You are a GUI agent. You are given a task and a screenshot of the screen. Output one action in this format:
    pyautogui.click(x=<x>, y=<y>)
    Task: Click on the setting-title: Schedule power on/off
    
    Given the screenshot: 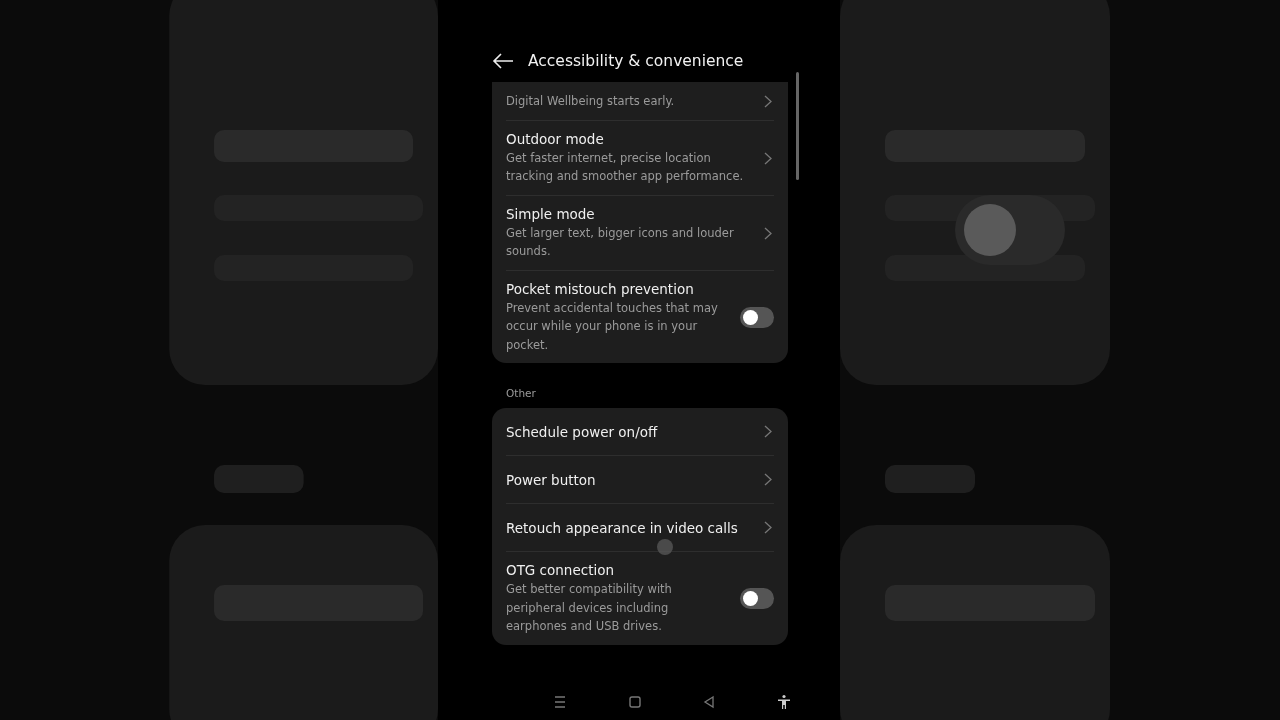 What is the action you would take?
    pyautogui.click(x=630, y=431)
    